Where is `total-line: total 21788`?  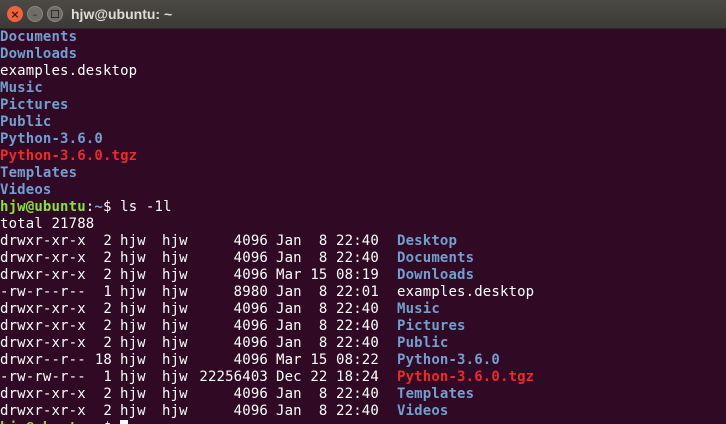
total-line: total 21788 is located at coordinates (47, 224).